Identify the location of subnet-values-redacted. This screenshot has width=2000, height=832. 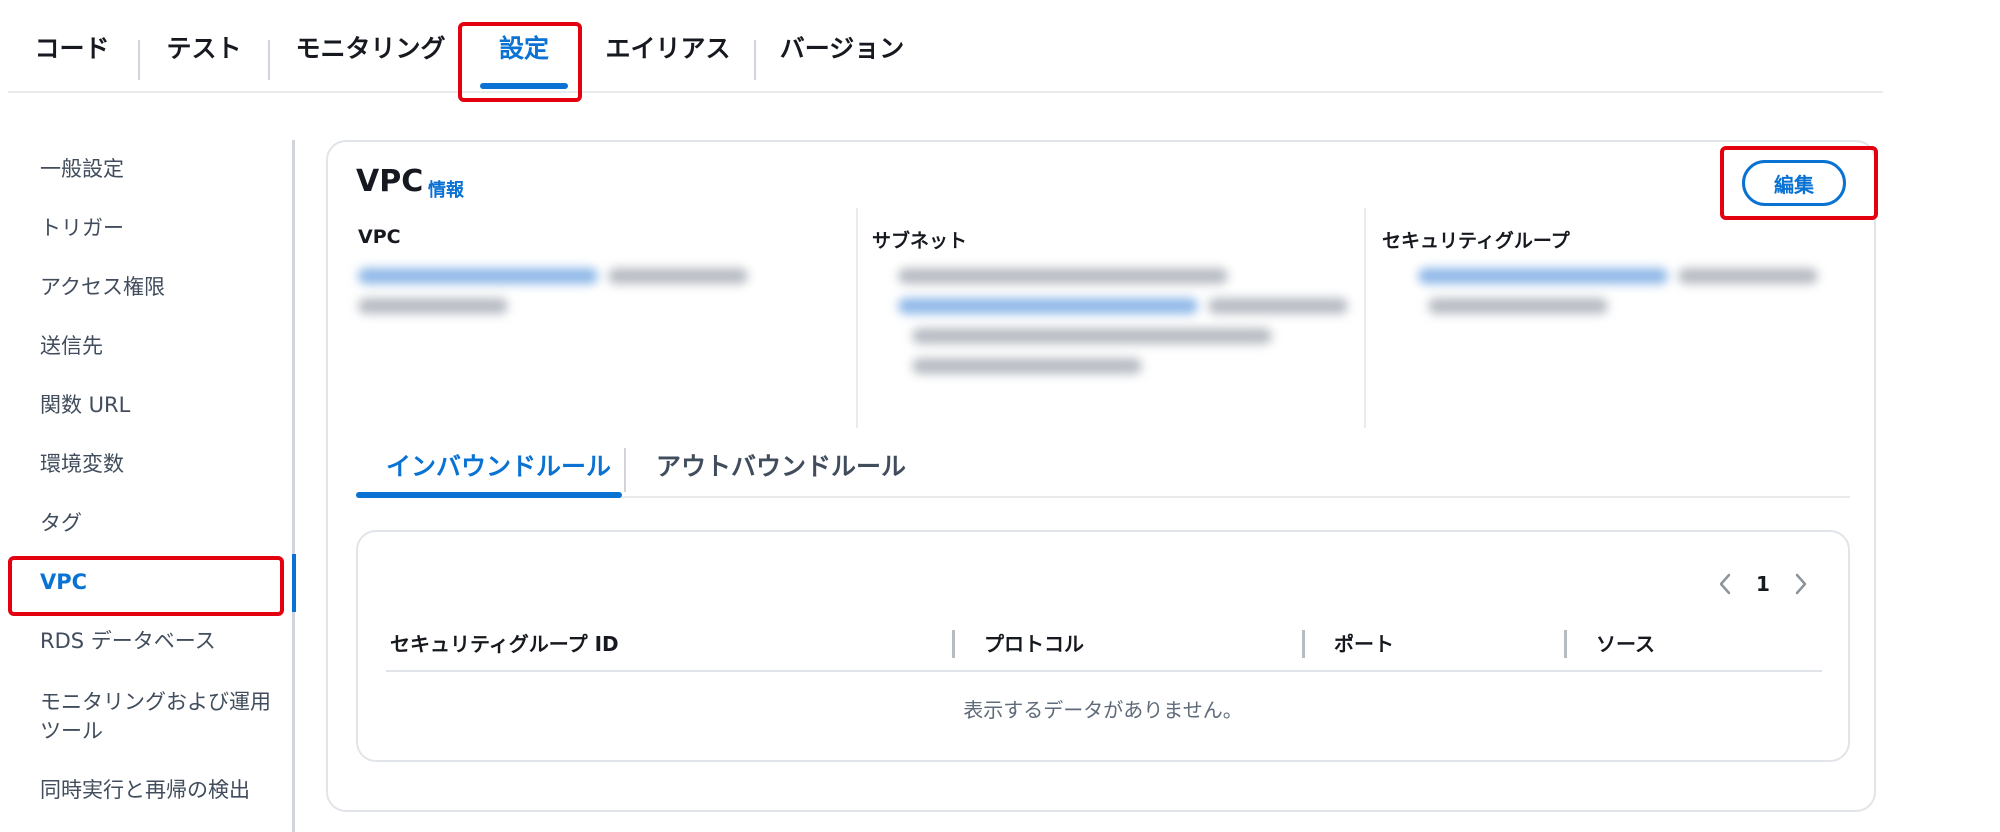
(1128, 336).